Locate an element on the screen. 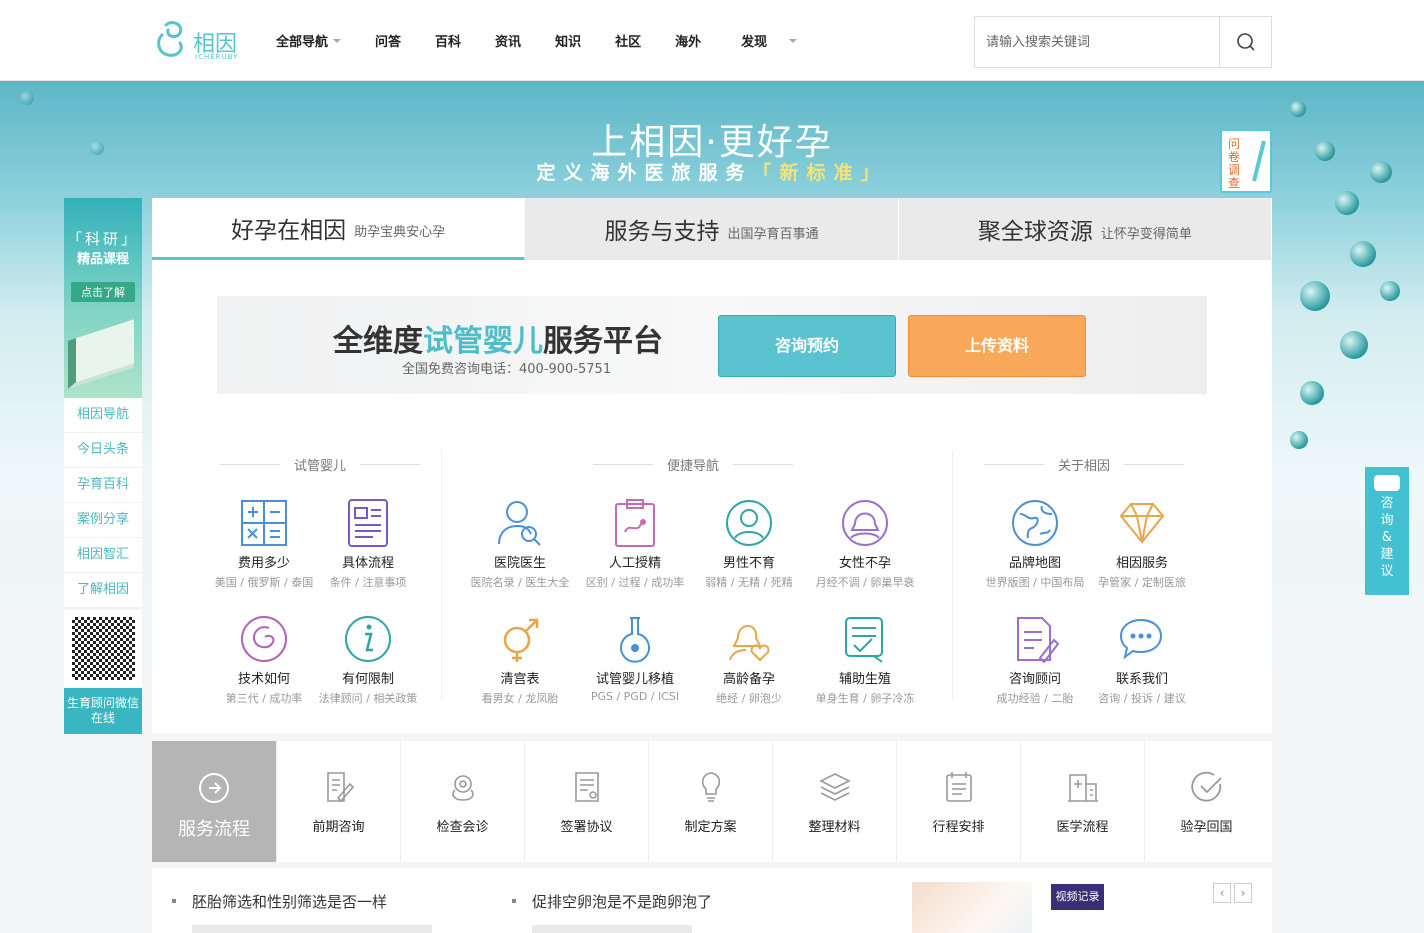 This screenshot has height=933, width=1424. quick-hospital: 医院医生 医院名录 / 医生大全 is located at coordinates (520, 544).